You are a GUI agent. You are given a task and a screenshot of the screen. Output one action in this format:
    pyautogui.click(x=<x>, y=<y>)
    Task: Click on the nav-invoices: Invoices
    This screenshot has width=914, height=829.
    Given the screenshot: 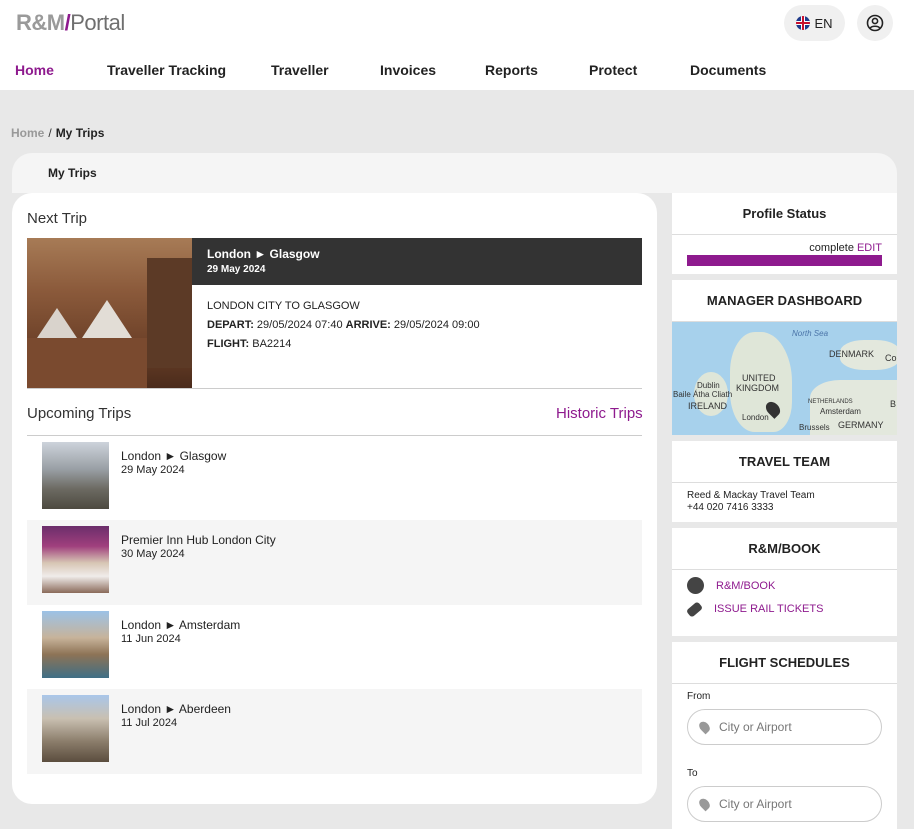 What is the action you would take?
    pyautogui.click(x=408, y=70)
    